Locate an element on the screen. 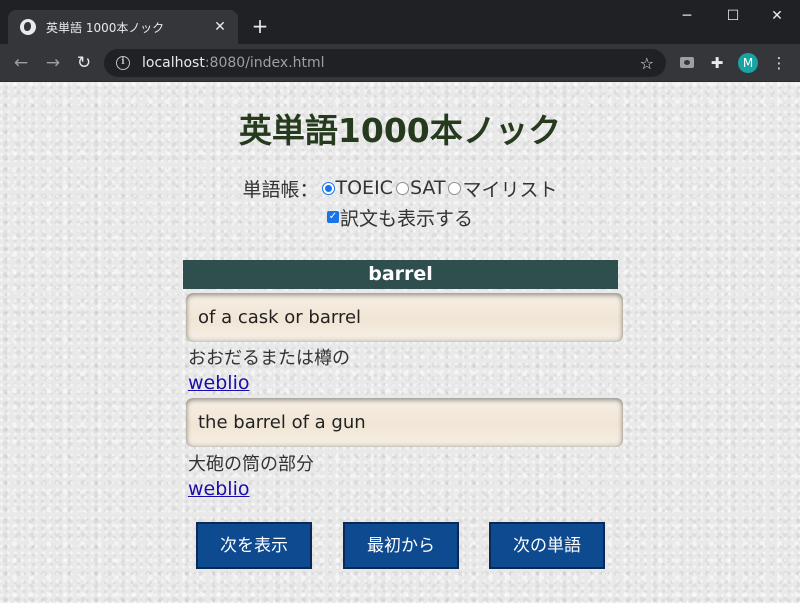 The image size is (800, 603). site-info-icon: i is located at coordinates (123, 63).